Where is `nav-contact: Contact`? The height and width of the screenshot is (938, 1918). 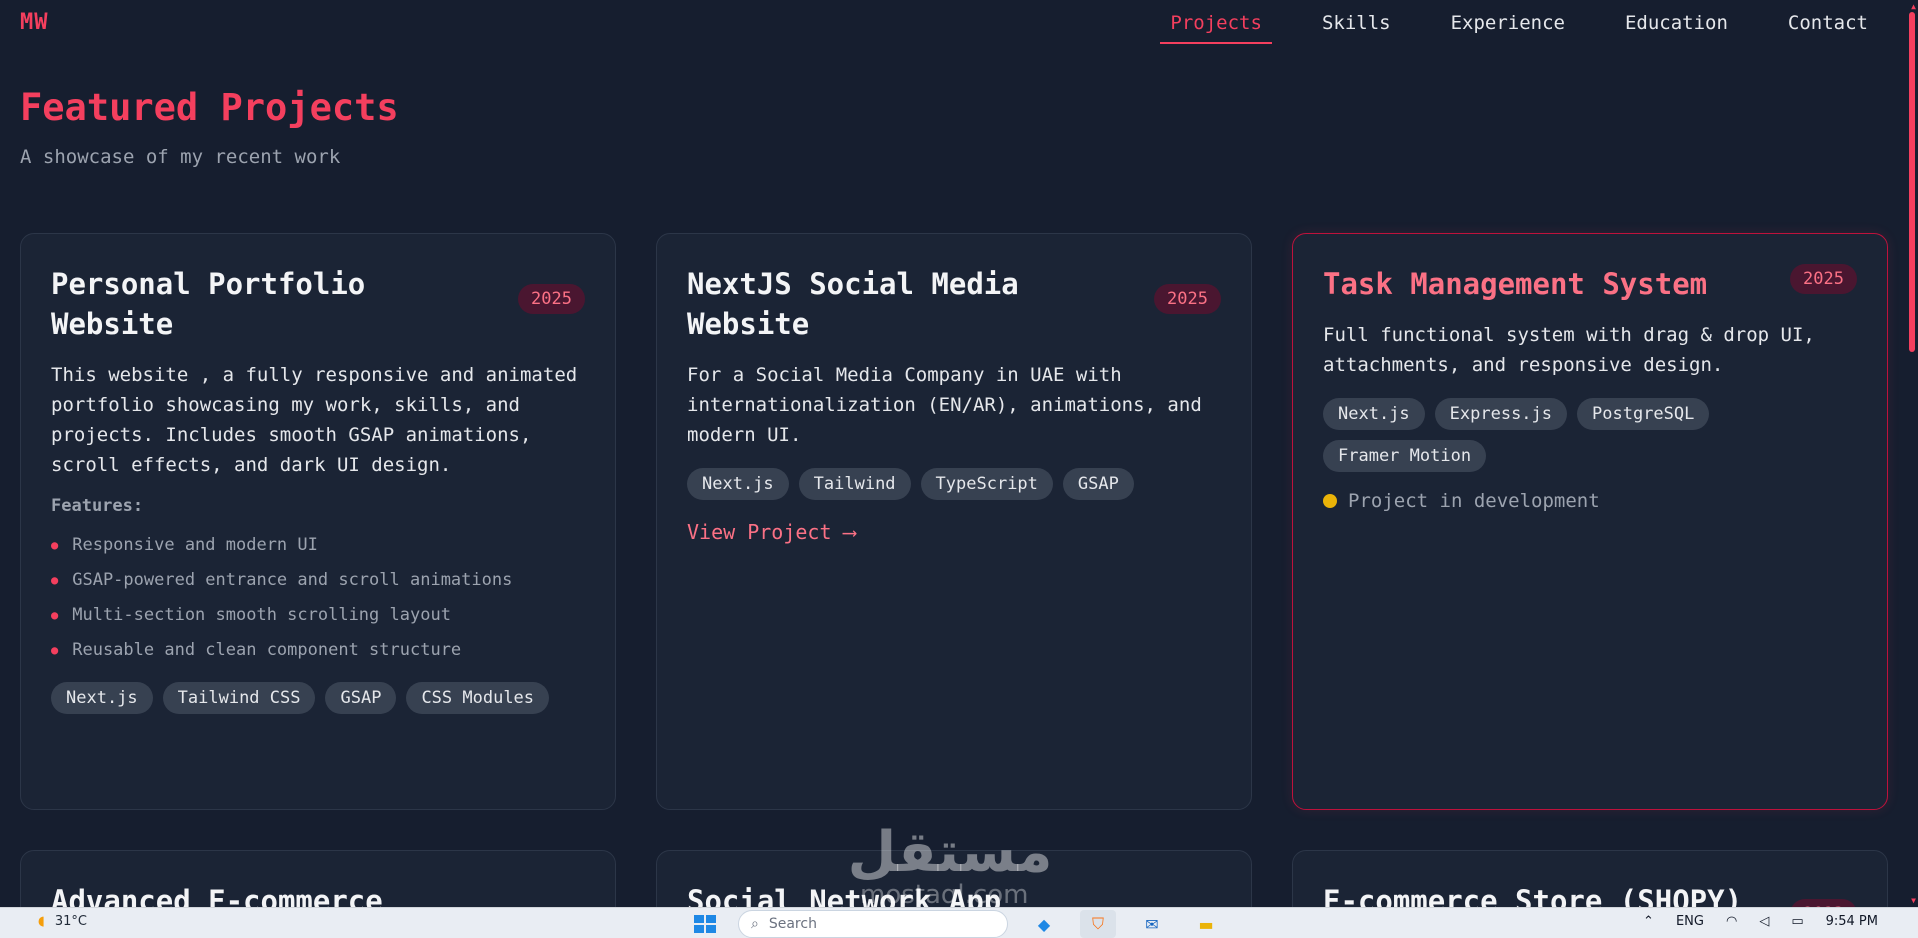
nav-contact: Contact is located at coordinates (1828, 27).